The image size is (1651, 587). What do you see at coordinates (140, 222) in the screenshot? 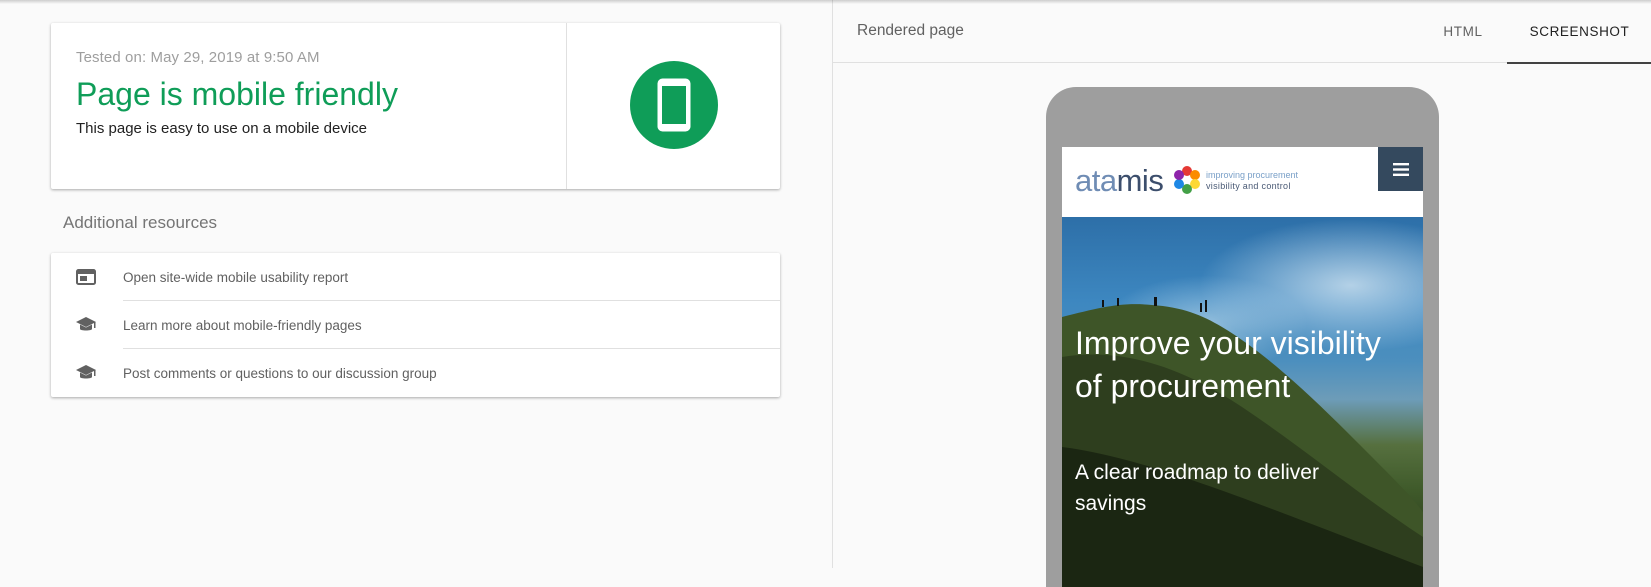
I see `additional-resources-heading: Additional resources` at bounding box center [140, 222].